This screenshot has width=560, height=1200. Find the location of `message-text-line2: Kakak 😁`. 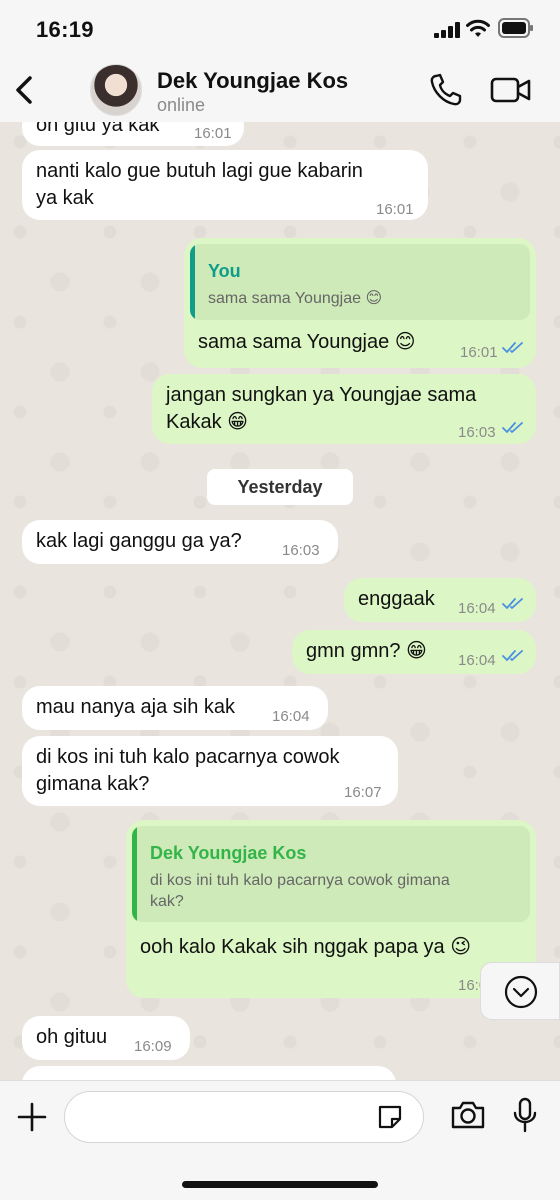

message-text-line2: Kakak 😁 is located at coordinates (207, 422).